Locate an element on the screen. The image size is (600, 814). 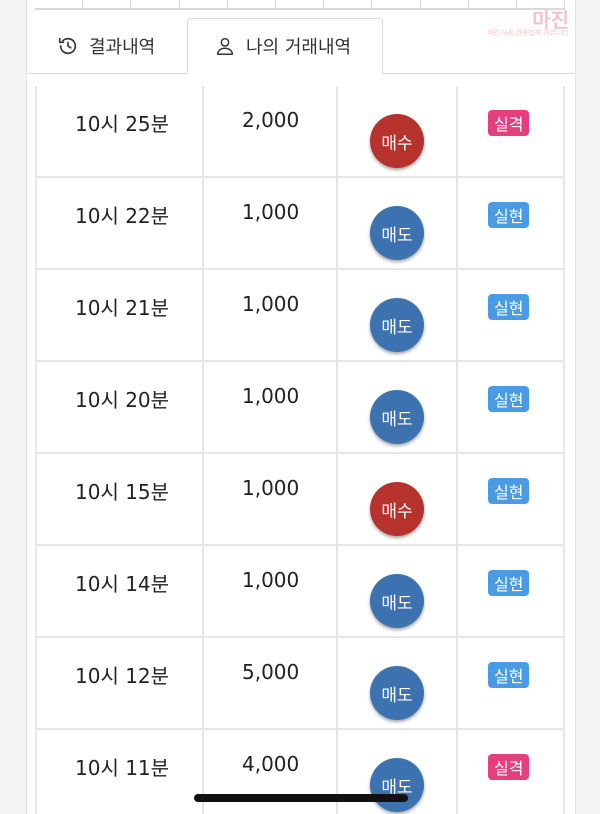
table-row: 10시 22분 1,000 매도 실현 is located at coordinates (300, 224).